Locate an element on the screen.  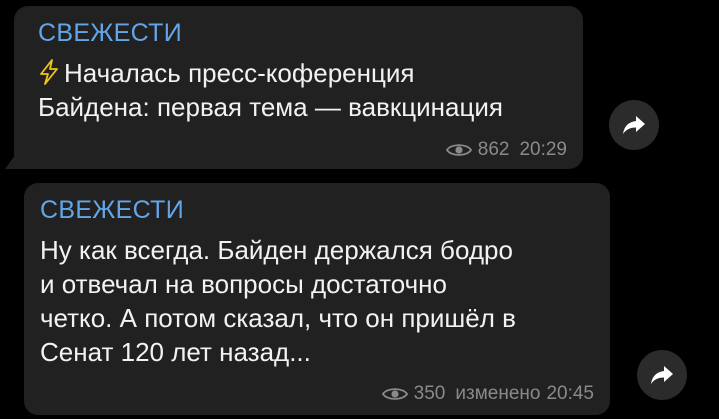
bubble-tail is located at coordinates (10, 162).